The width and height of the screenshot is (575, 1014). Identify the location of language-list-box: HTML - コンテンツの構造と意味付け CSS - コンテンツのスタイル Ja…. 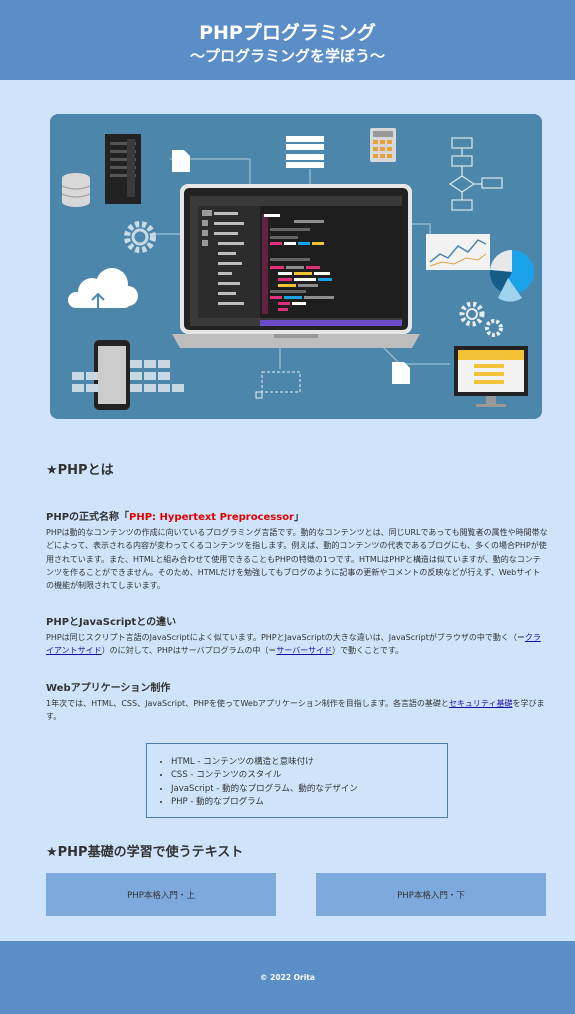
(297, 780).